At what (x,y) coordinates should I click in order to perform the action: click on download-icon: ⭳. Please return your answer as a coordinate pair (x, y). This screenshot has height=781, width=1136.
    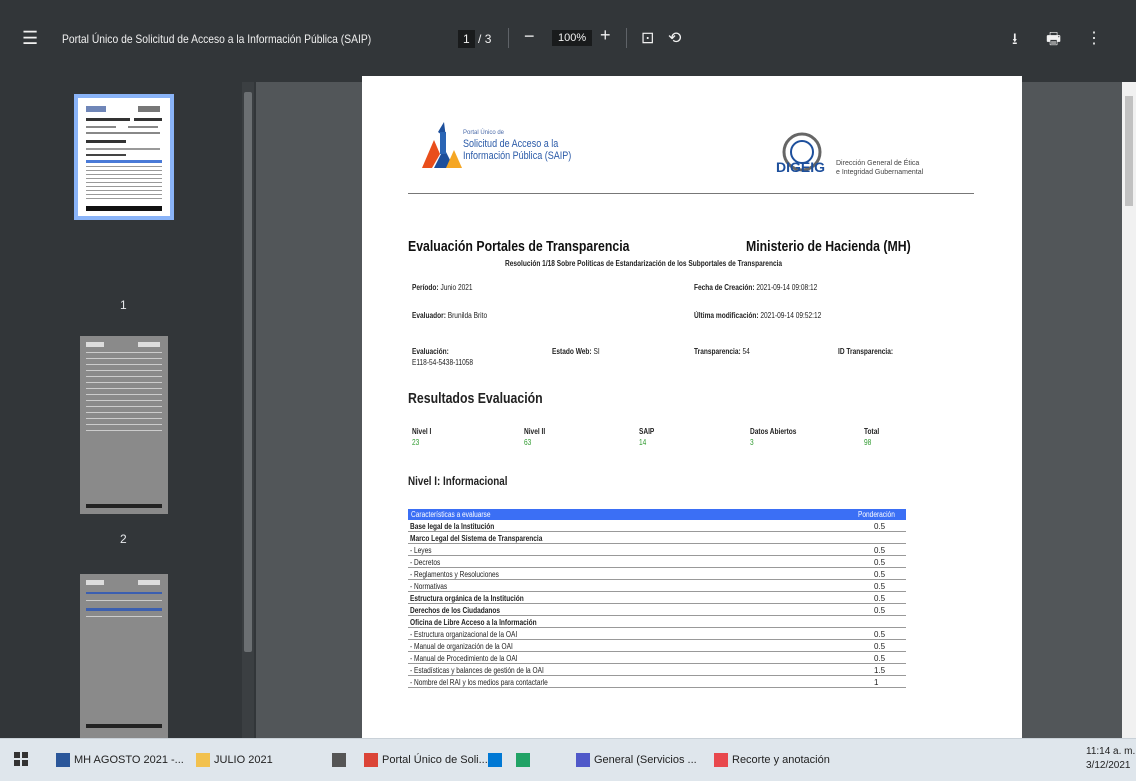
    Looking at the image, I should click on (1015, 41).